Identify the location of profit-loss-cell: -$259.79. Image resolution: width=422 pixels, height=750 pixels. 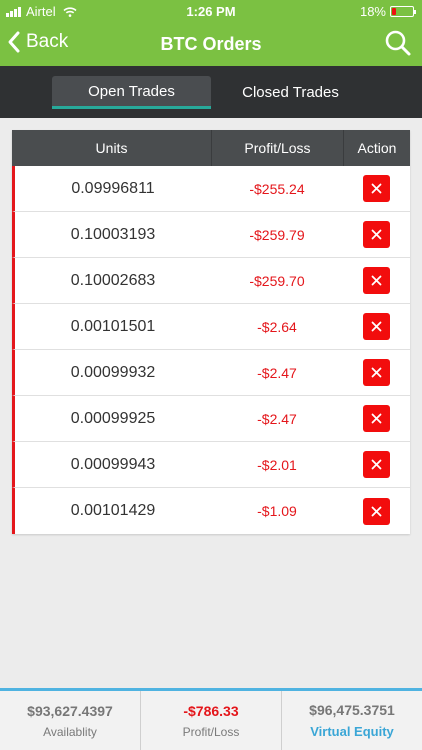
(277, 234).